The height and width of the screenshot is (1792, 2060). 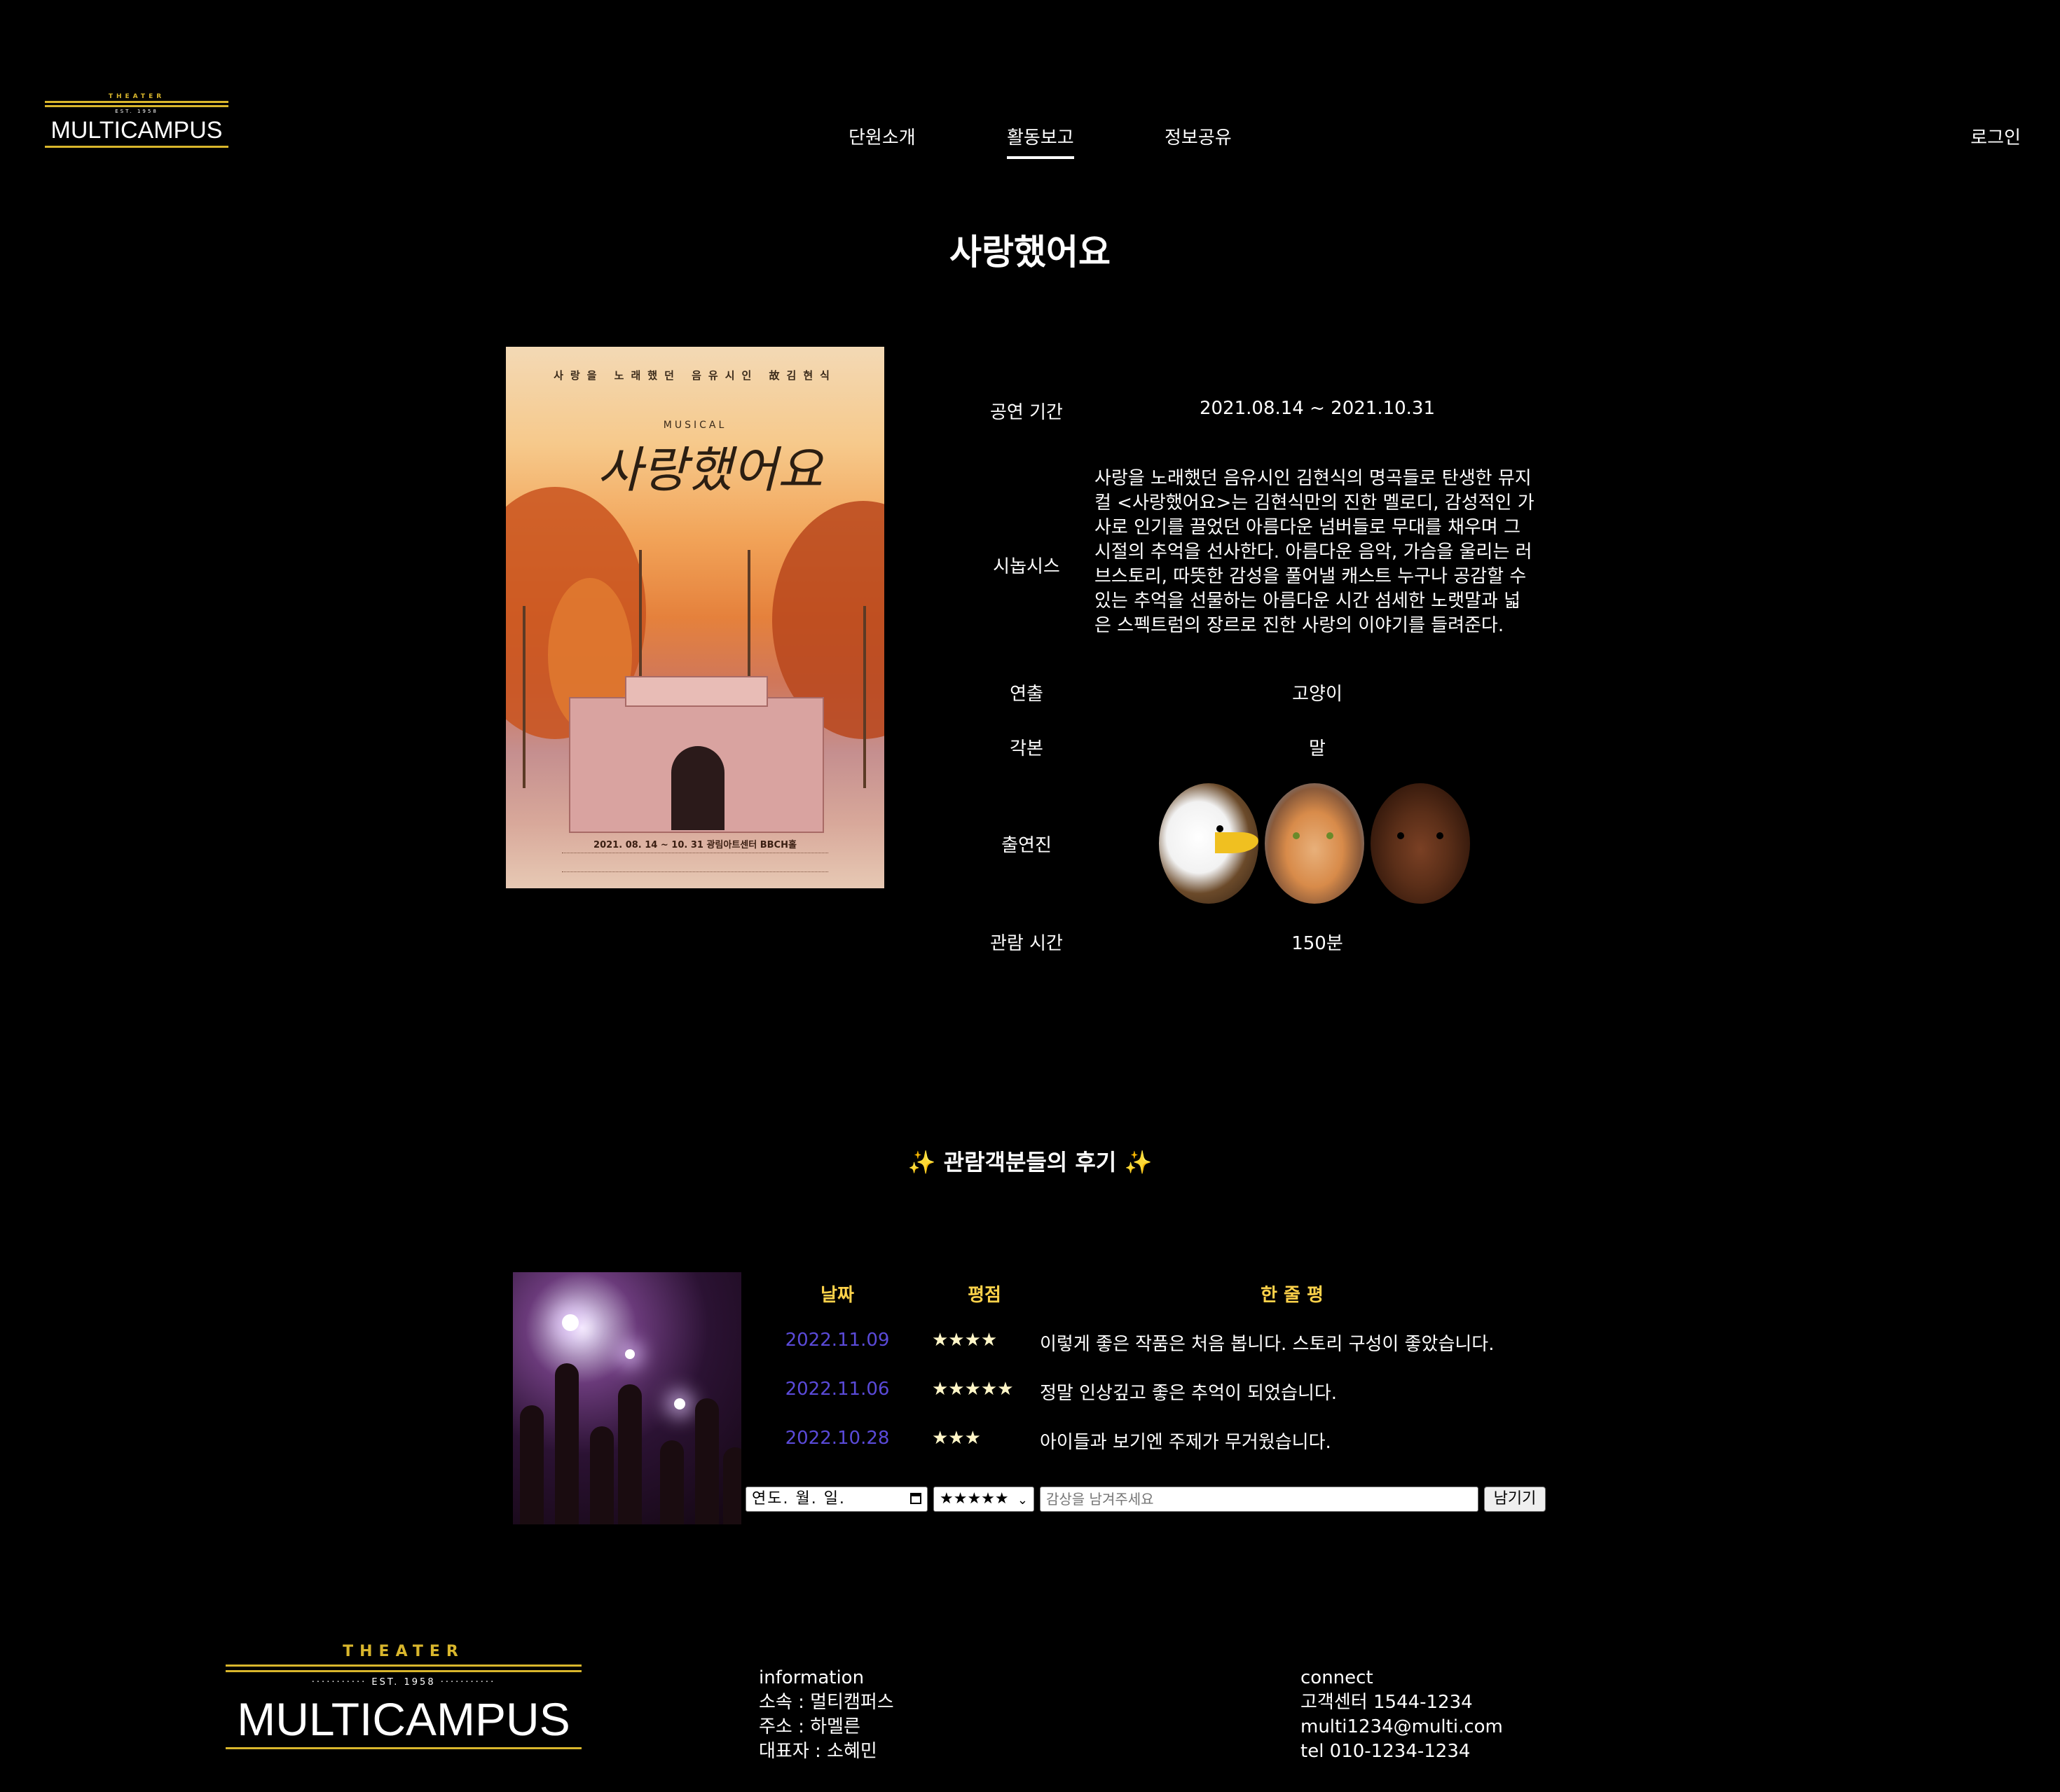 What do you see at coordinates (1317, 944) in the screenshot?
I see `value-runtime: 150분` at bounding box center [1317, 944].